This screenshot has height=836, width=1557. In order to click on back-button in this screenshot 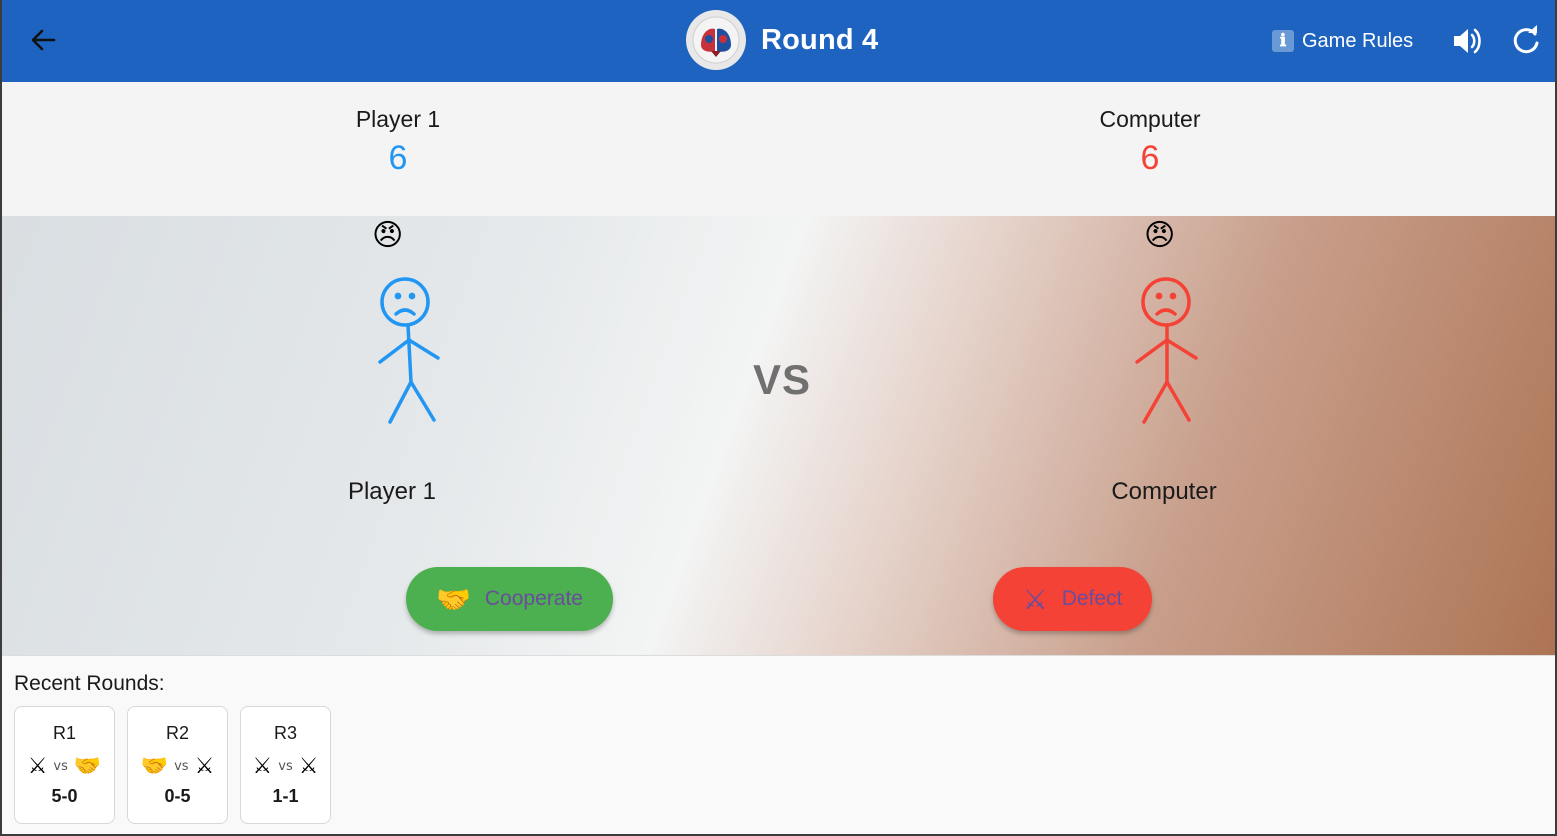, I will do `click(44, 40)`.